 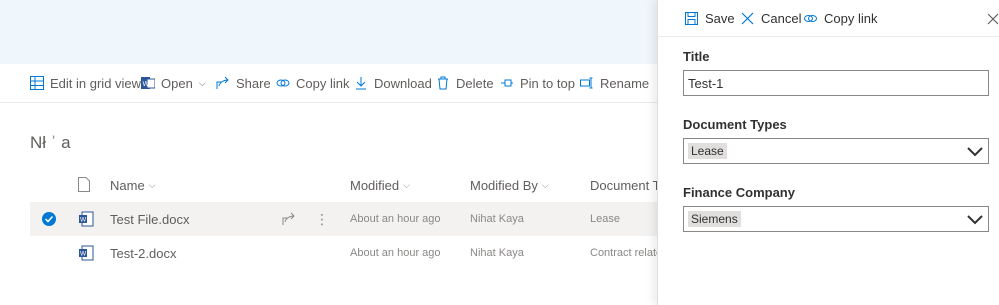 What do you see at coordinates (625, 83) in the screenshot?
I see `rename-label: Rename` at bounding box center [625, 83].